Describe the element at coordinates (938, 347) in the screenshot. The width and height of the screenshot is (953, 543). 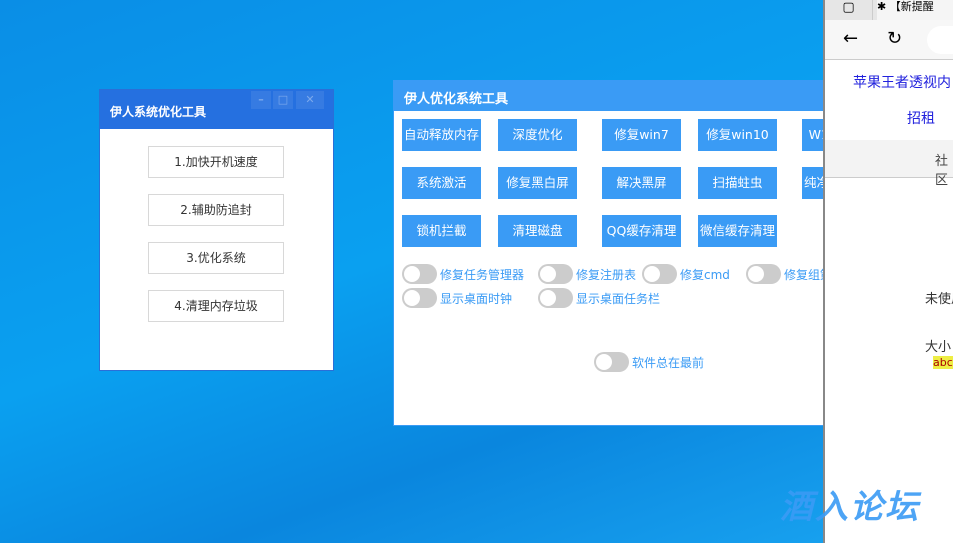
I see `page-text: 大小` at that location.